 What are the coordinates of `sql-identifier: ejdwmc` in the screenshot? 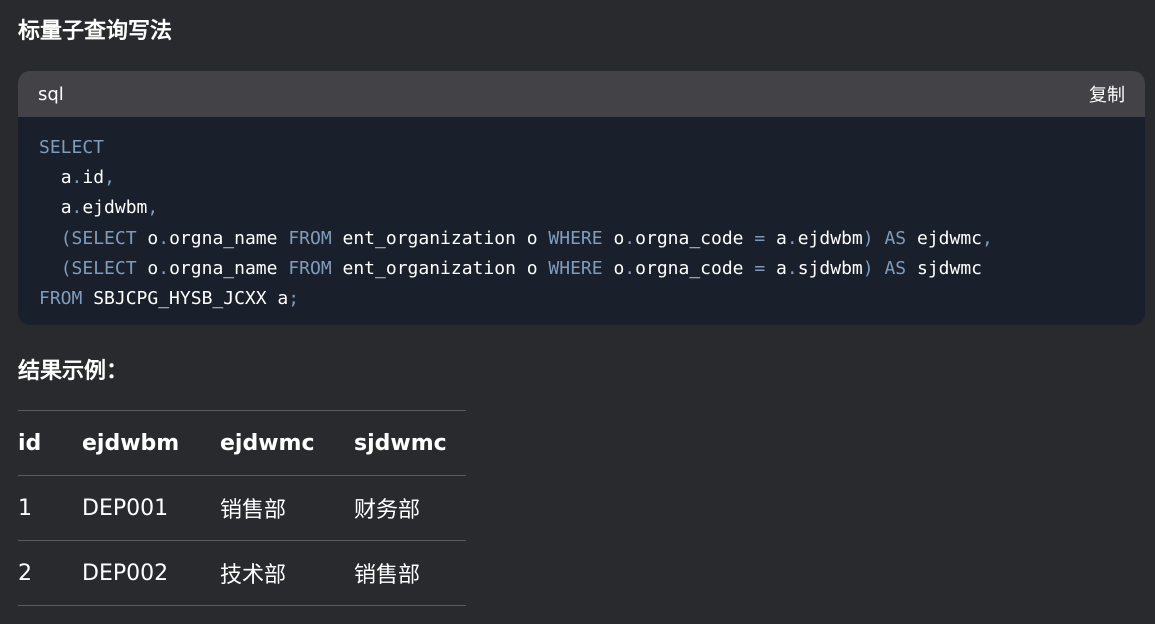 It's located at (944, 238).